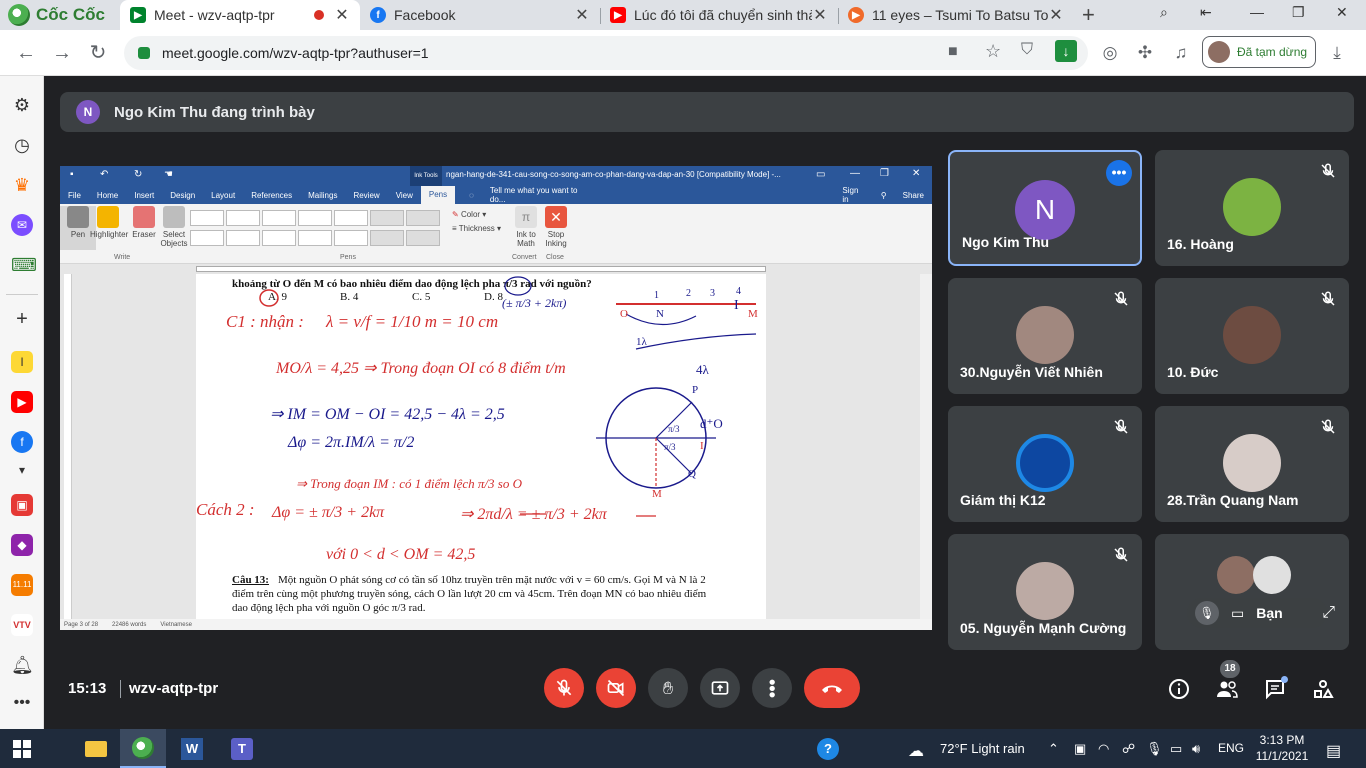 This screenshot has height=768, width=1366. I want to click on notifications-icon: ▤, so click(1333, 751).